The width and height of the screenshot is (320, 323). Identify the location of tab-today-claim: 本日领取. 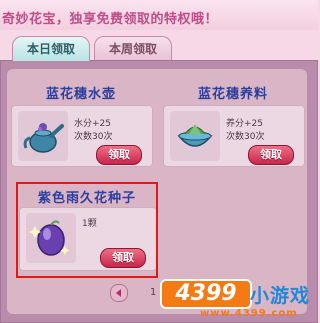
(51, 48).